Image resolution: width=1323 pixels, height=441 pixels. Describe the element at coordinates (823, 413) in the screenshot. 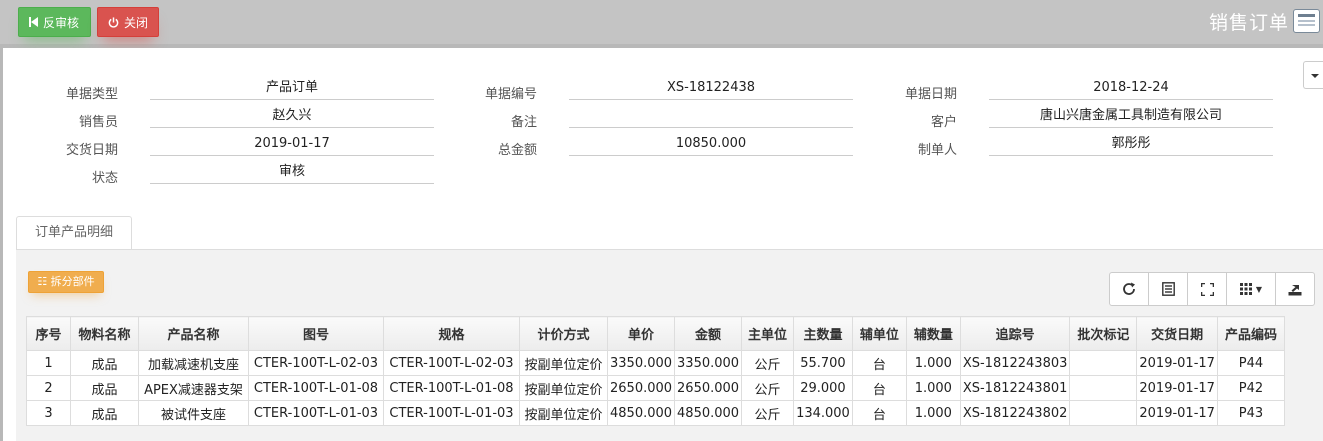

I see `table-cell: 134.000` at that location.